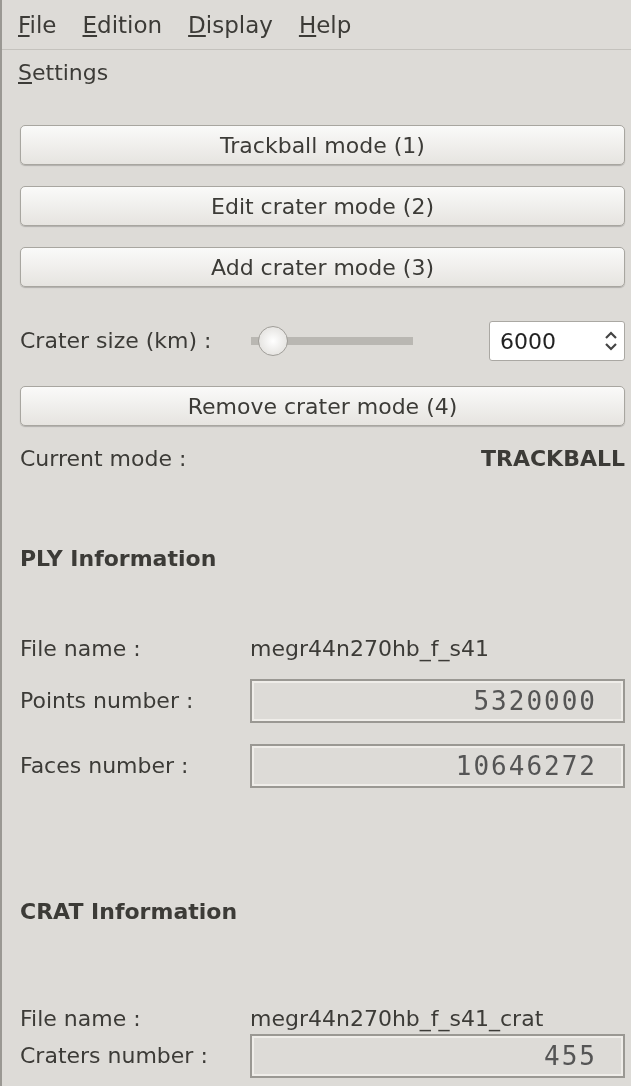 The height and width of the screenshot is (1086, 631). What do you see at coordinates (107, 701) in the screenshot?
I see `field-label: Points number :` at bounding box center [107, 701].